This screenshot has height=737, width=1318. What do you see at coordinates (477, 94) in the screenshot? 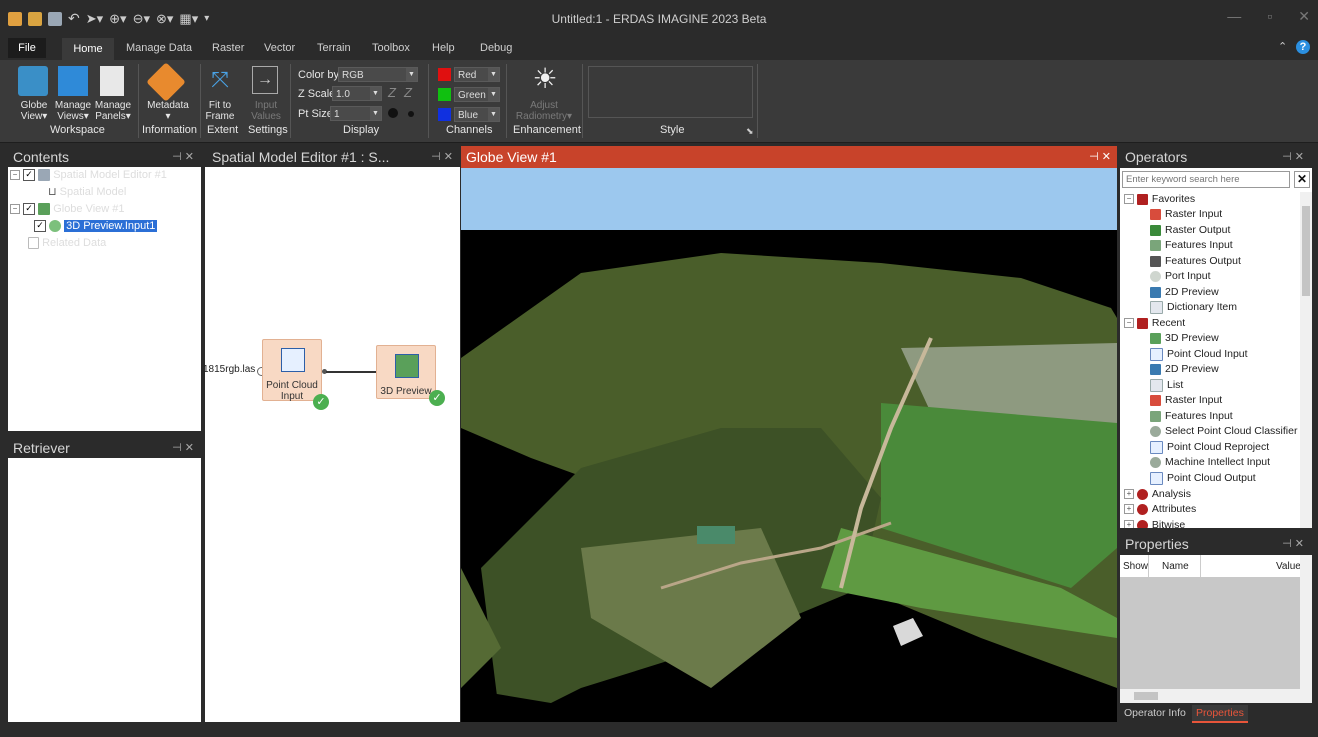
I see `green-channel-select: Green ▼` at bounding box center [477, 94].